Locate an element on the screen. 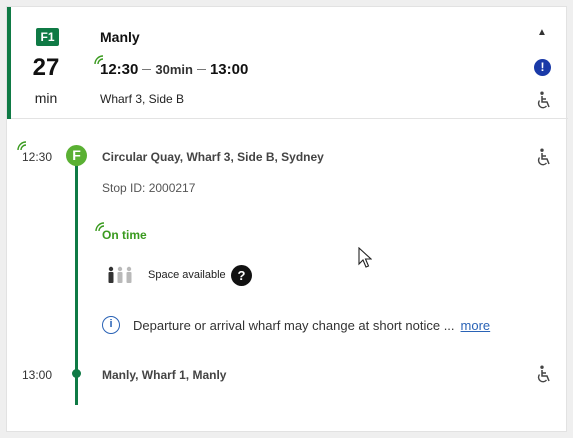 This screenshot has width=573, height=438. stop-time: 12:30 is located at coordinates (37, 157).